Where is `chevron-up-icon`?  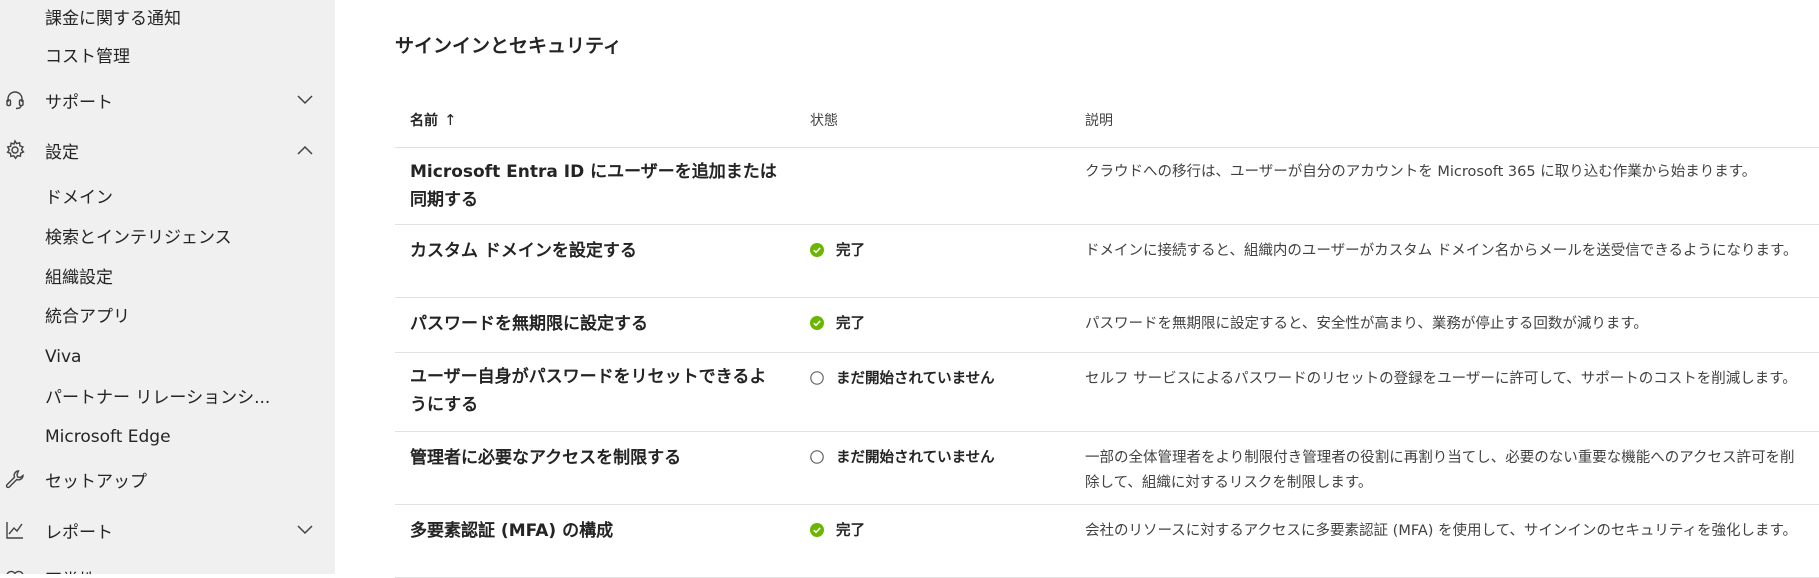
chevron-up-icon is located at coordinates (305, 150).